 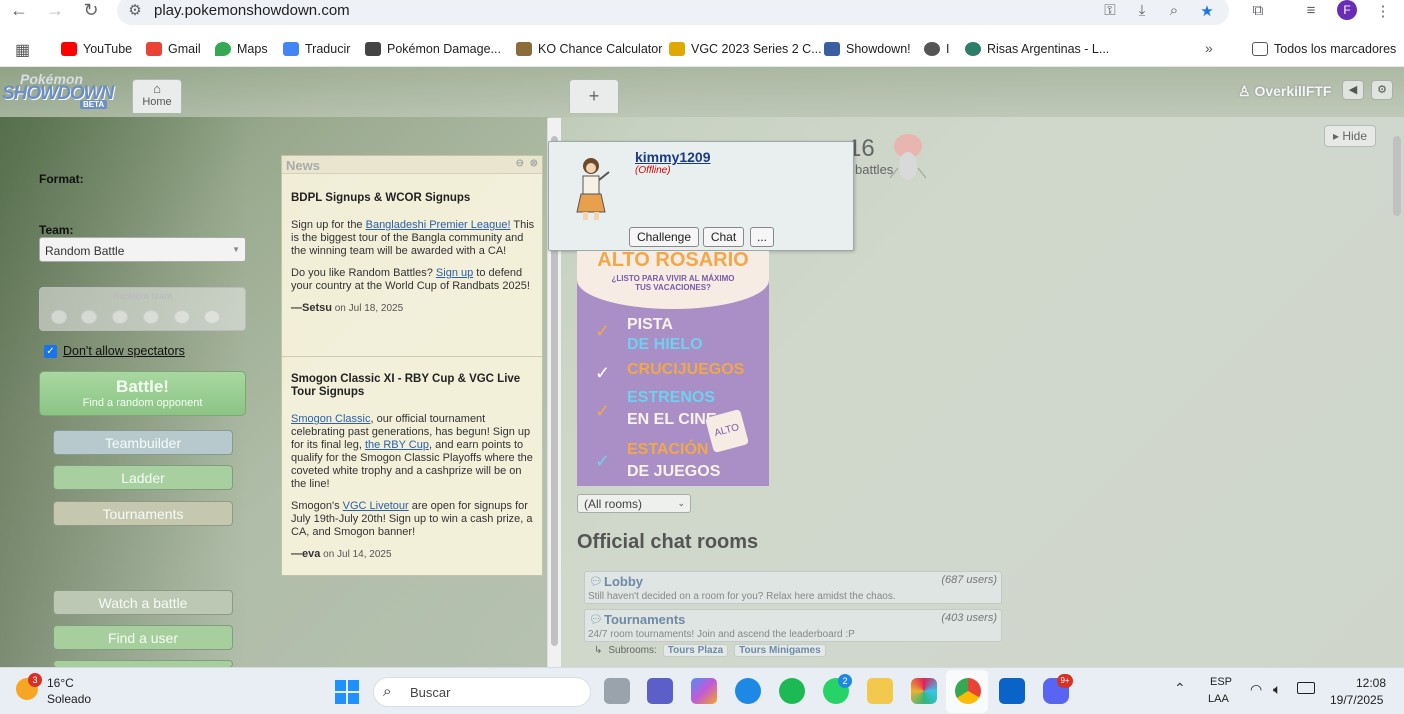 I want to click on outlook-icon, so click(x=1012, y=691).